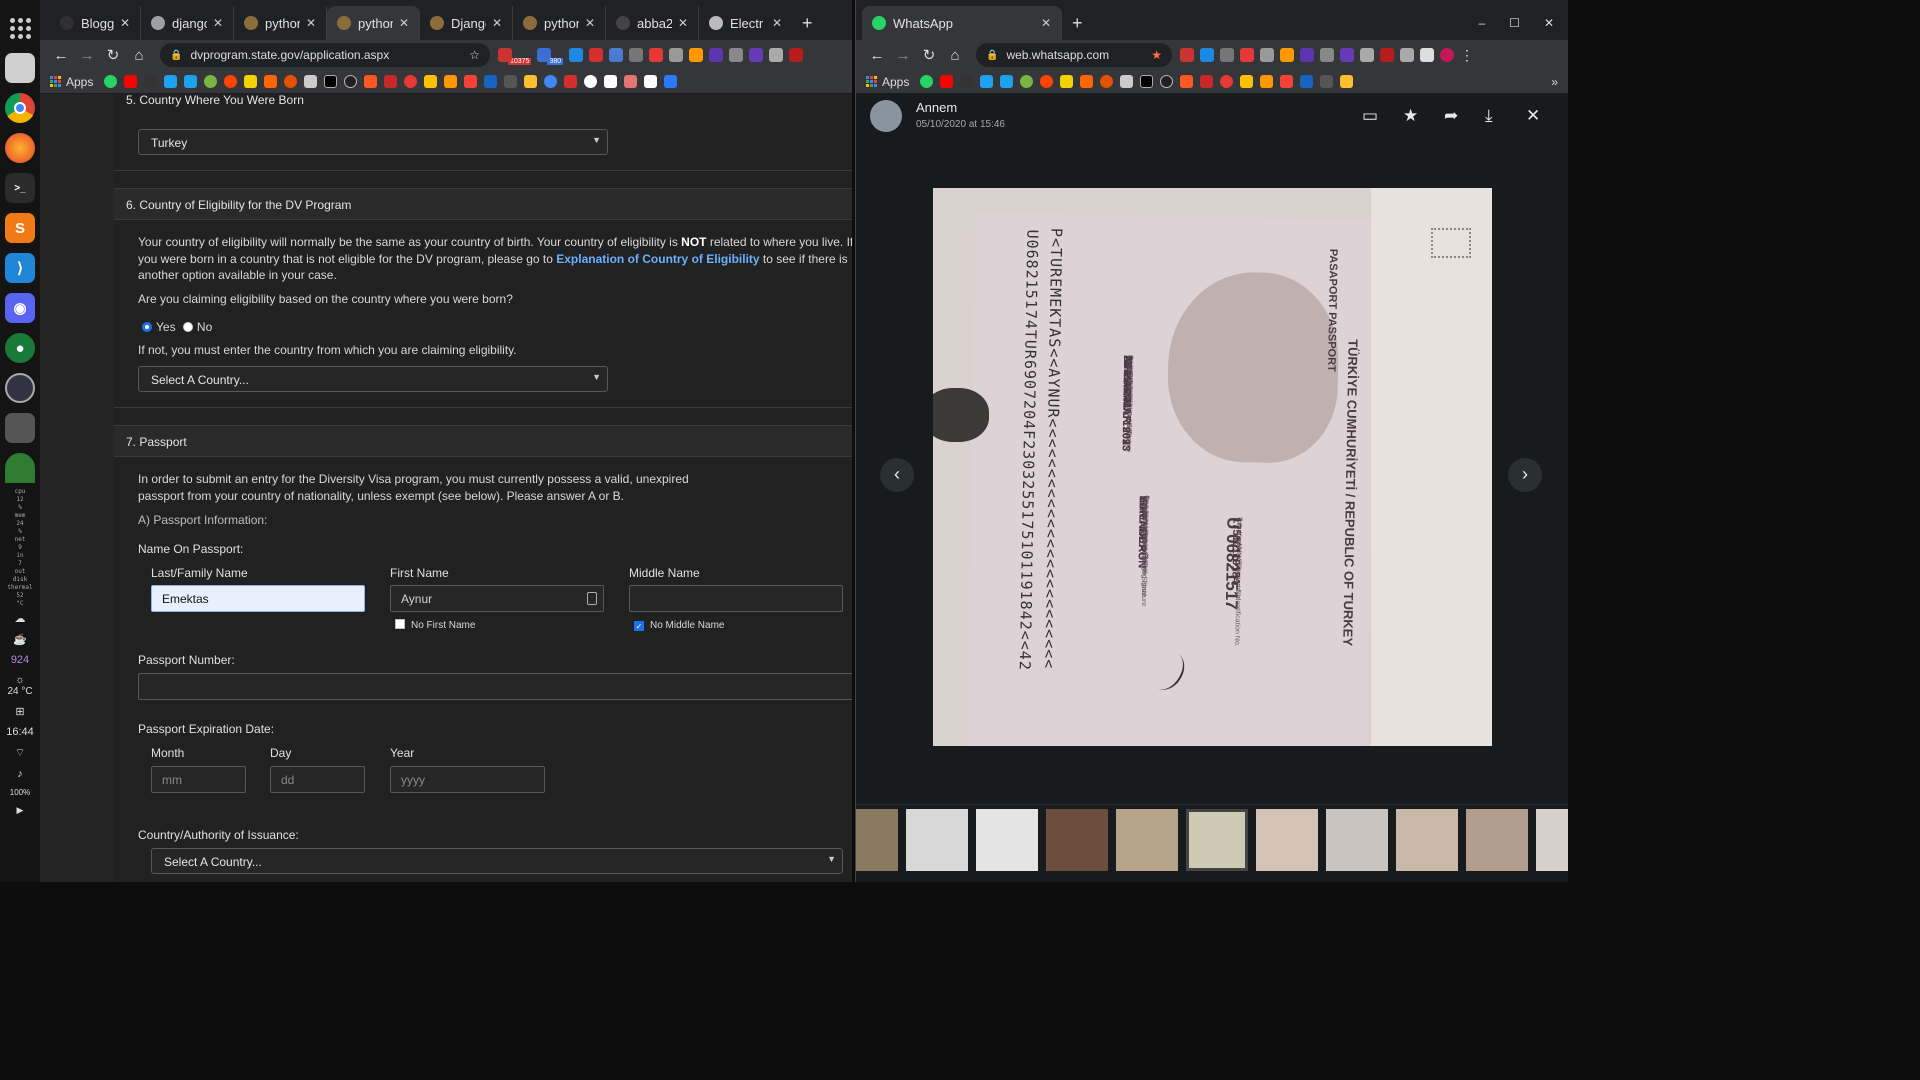 Image resolution: width=1920 pixels, height=1080 pixels. I want to click on close-window-icon: ✕, so click(1549, 23).